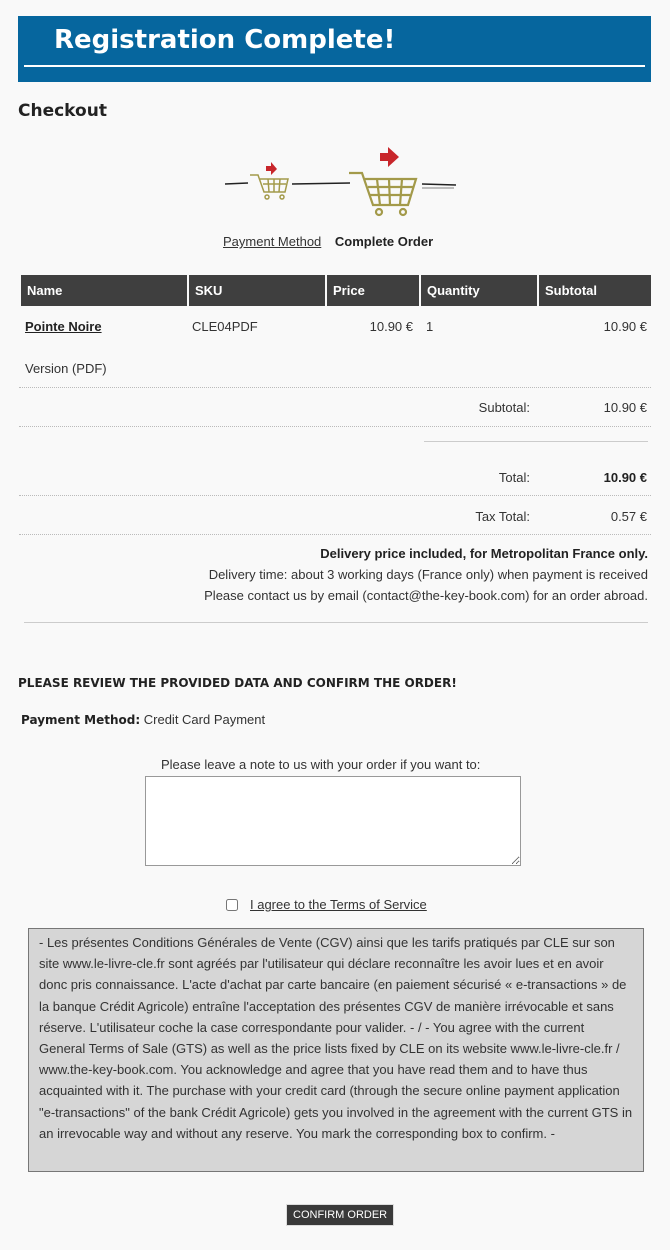  Describe the element at coordinates (338, 904) in the screenshot. I see `terms-of-service-link: I agree to the Terms of Service` at that location.